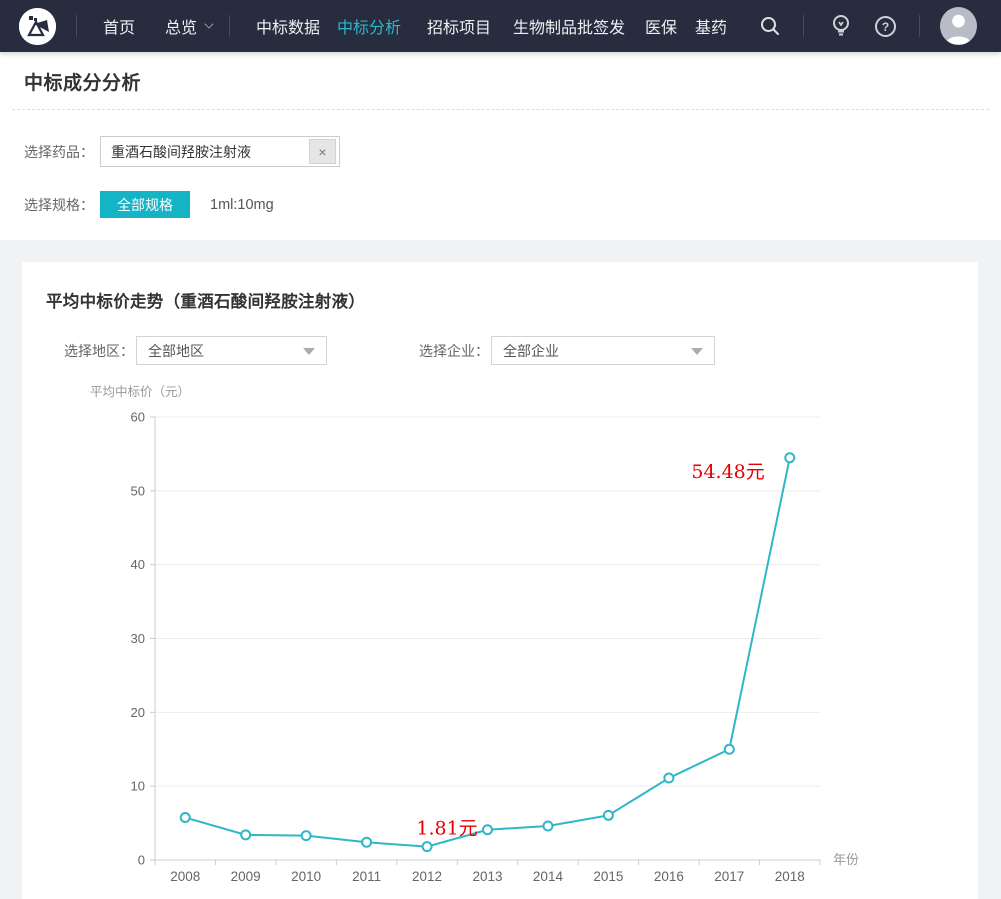 The height and width of the screenshot is (899, 1001). I want to click on nav-item-medical-insurance: 医保, so click(661, 26).